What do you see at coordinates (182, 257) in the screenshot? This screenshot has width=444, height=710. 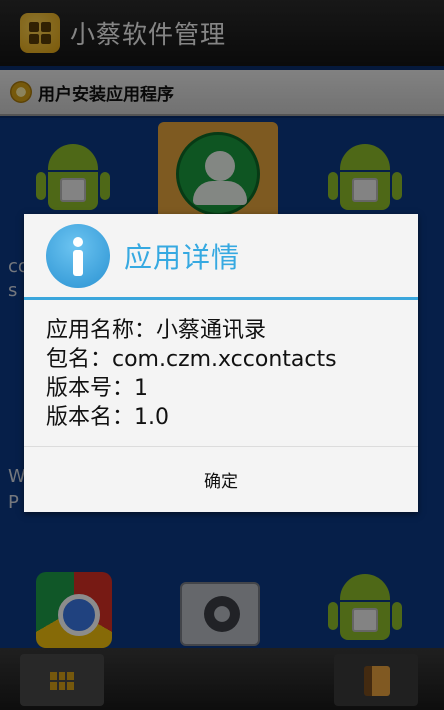 I see `dialog-title: 应用详情` at bounding box center [182, 257].